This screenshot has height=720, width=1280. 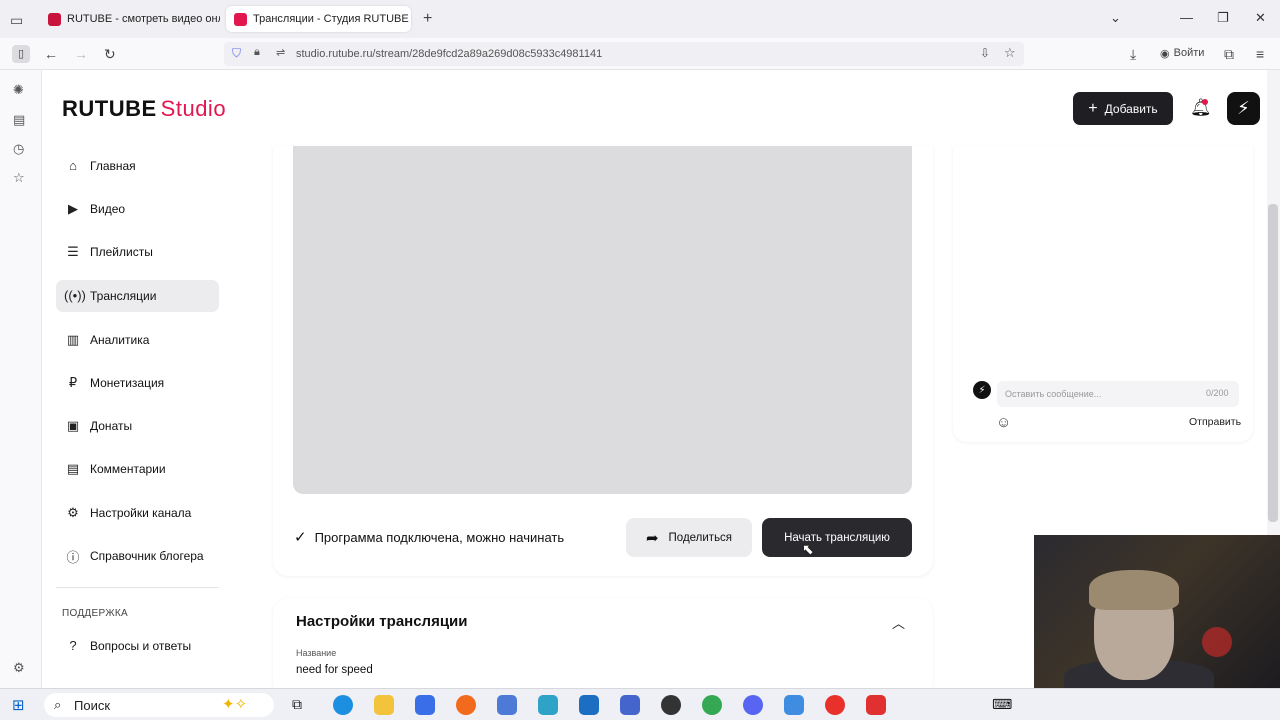 I want to click on chevron-up-icon: ︿, so click(x=898, y=622).